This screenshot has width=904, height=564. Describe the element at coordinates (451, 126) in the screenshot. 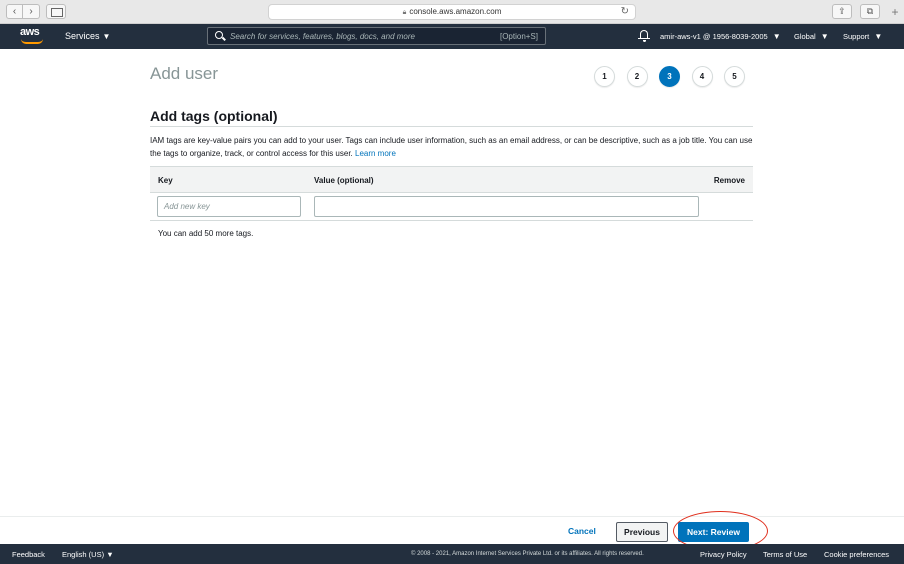

I see `section-divider` at that location.